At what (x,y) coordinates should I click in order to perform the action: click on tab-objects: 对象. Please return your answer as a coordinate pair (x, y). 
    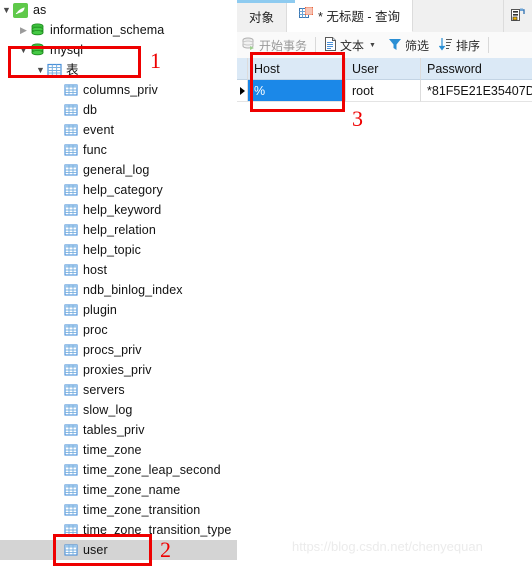
    Looking at the image, I should click on (262, 16).